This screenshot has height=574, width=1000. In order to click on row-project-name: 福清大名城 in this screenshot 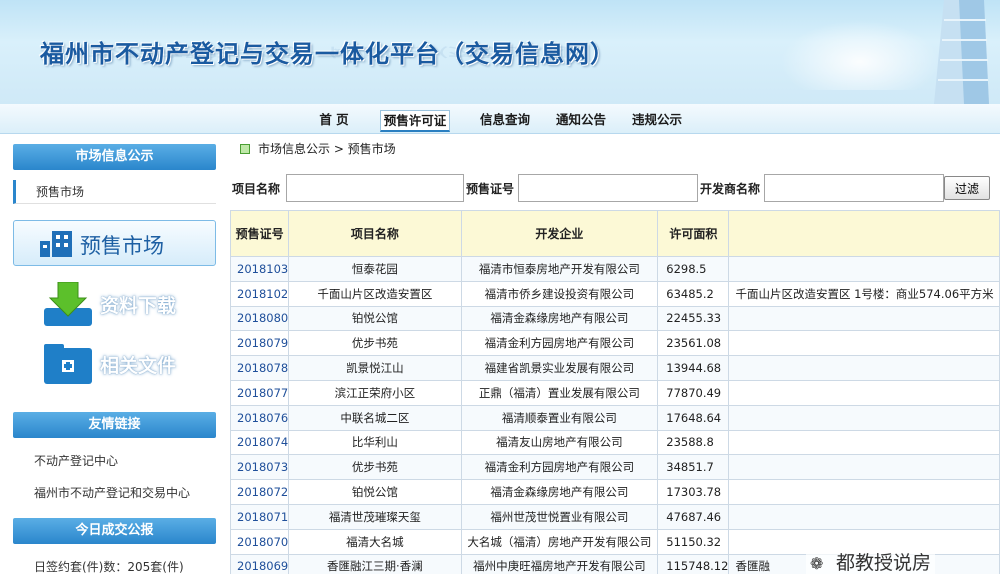, I will do `click(375, 541)`.